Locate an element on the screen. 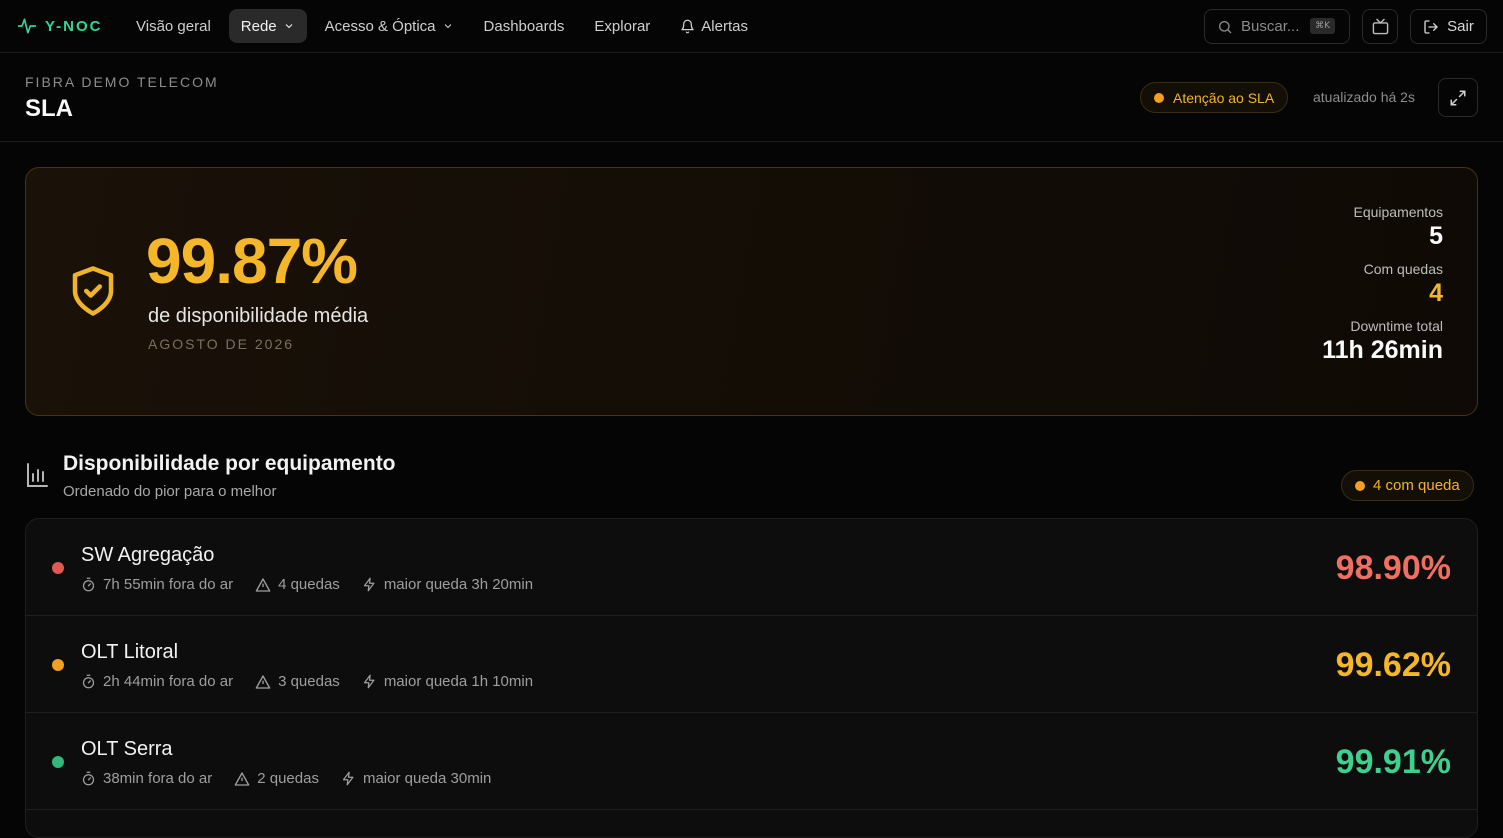 The height and width of the screenshot is (838, 1503). longest-outage-meta: maior queda 30min is located at coordinates (416, 778).